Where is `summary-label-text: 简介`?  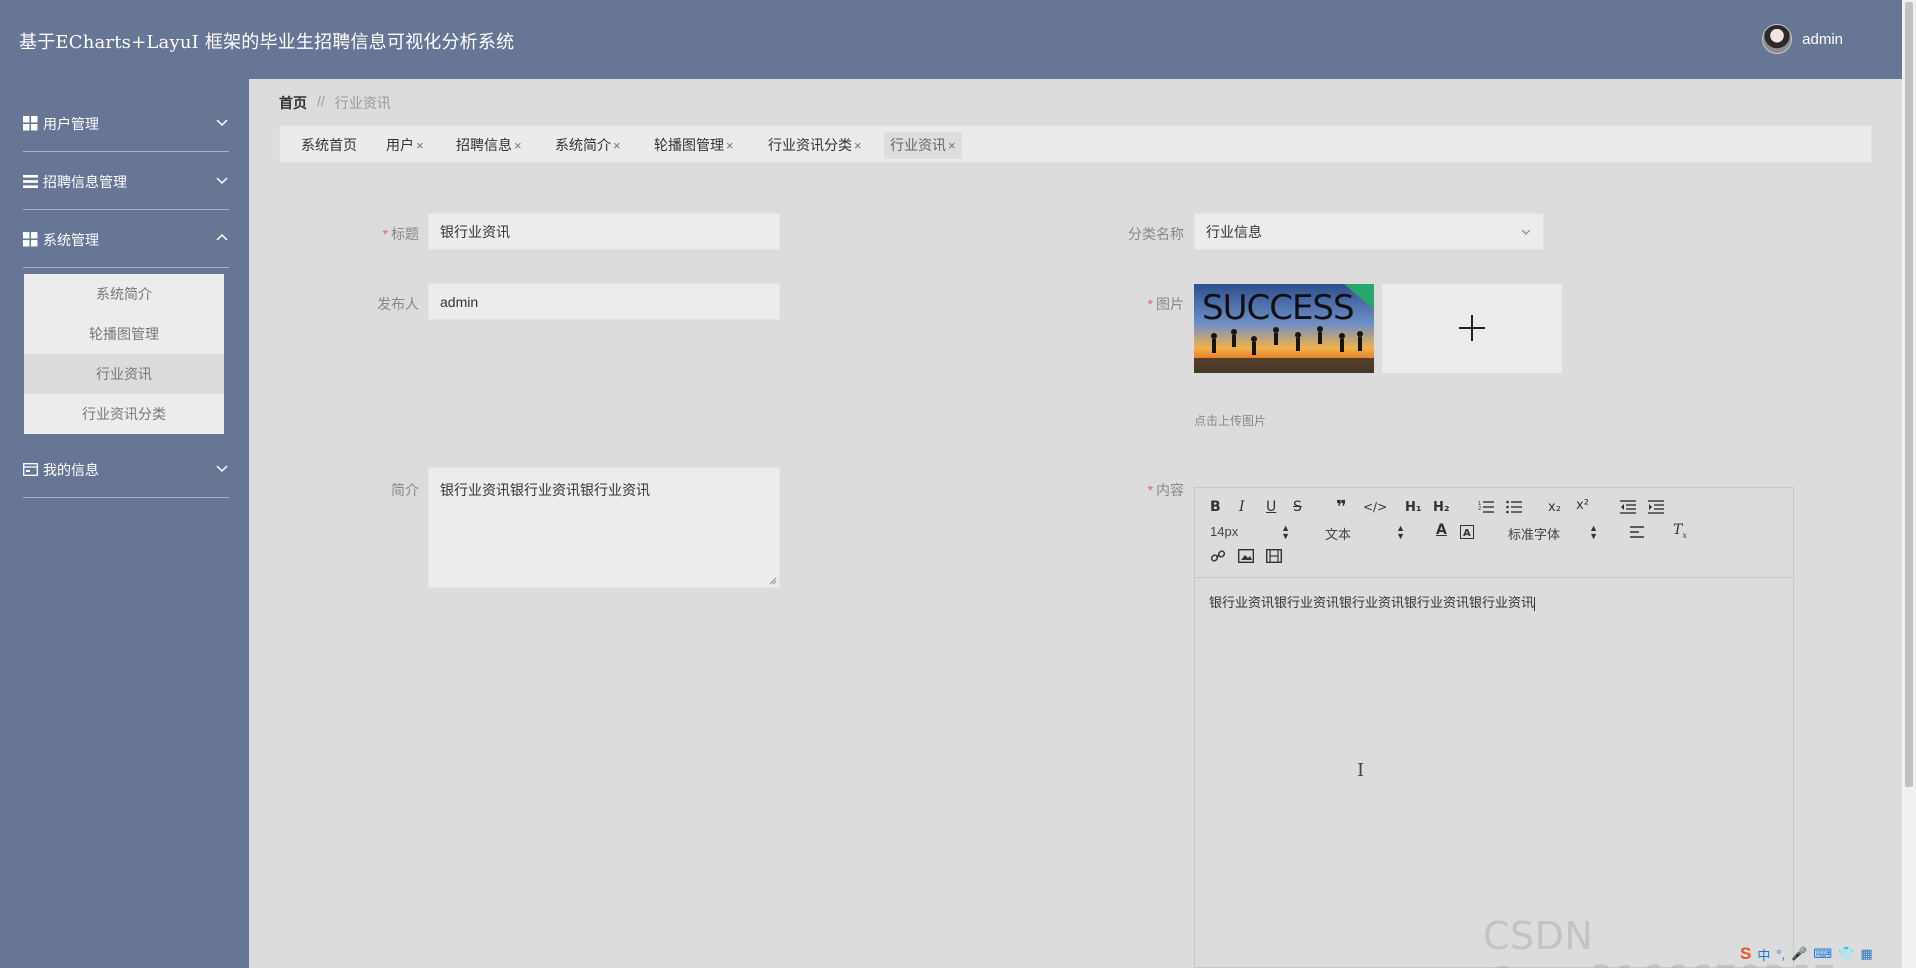 summary-label-text: 简介 is located at coordinates (405, 490).